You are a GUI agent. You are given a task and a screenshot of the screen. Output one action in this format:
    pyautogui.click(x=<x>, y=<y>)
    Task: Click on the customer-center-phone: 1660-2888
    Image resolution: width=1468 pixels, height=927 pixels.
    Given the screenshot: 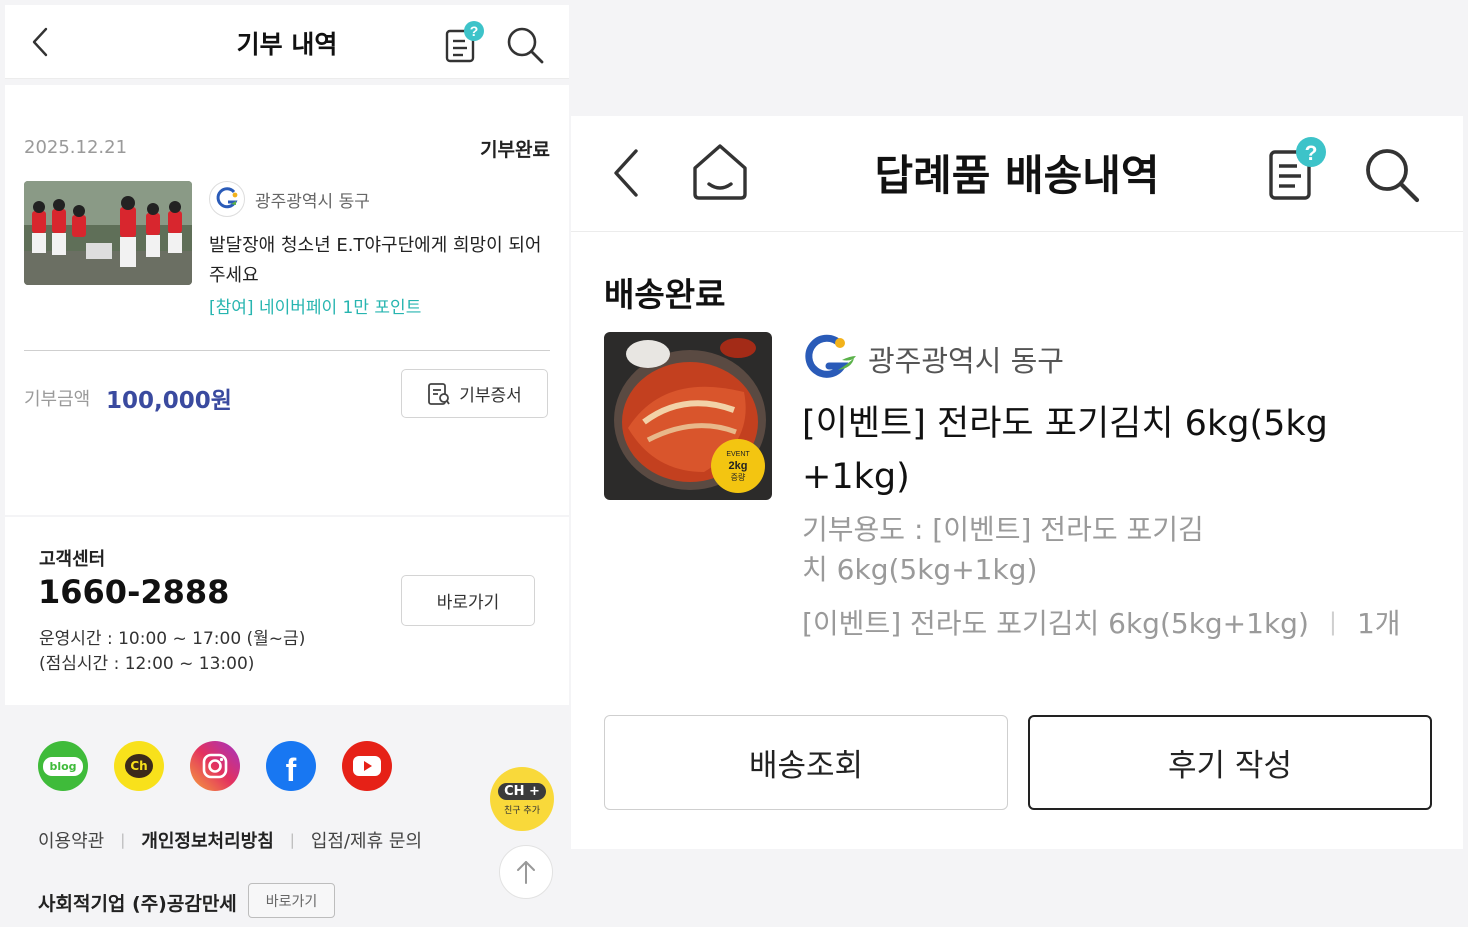 What is the action you would take?
    pyautogui.click(x=134, y=592)
    